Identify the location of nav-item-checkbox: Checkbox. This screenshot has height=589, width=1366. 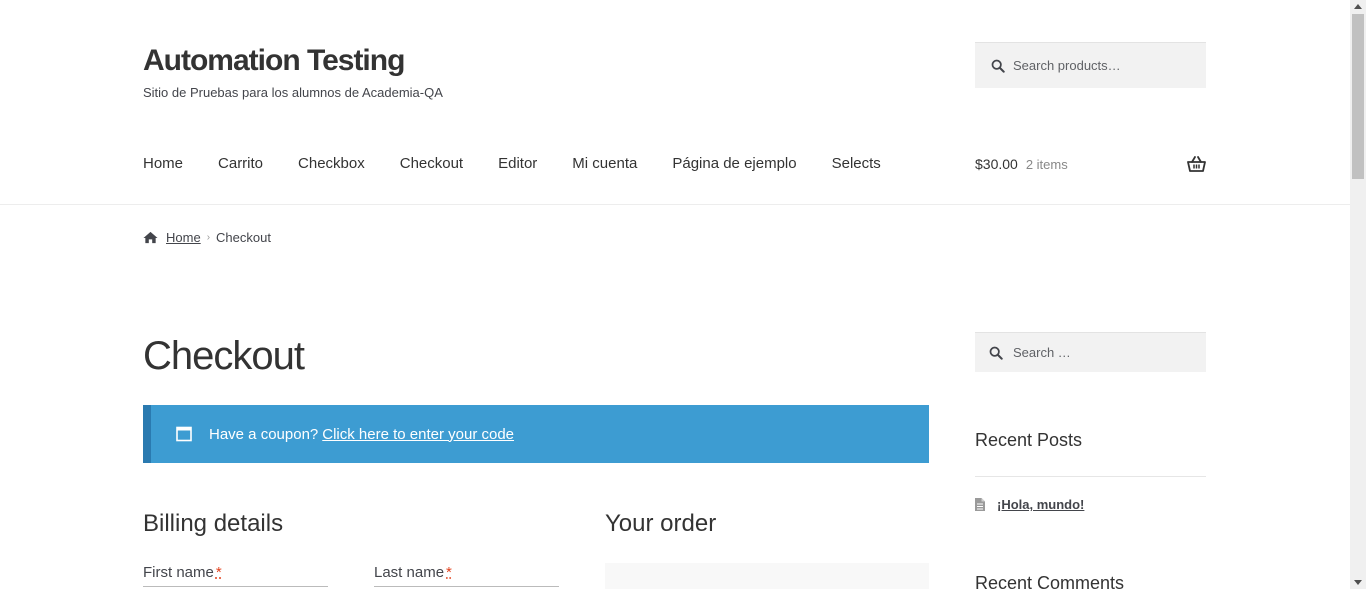
(331, 163).